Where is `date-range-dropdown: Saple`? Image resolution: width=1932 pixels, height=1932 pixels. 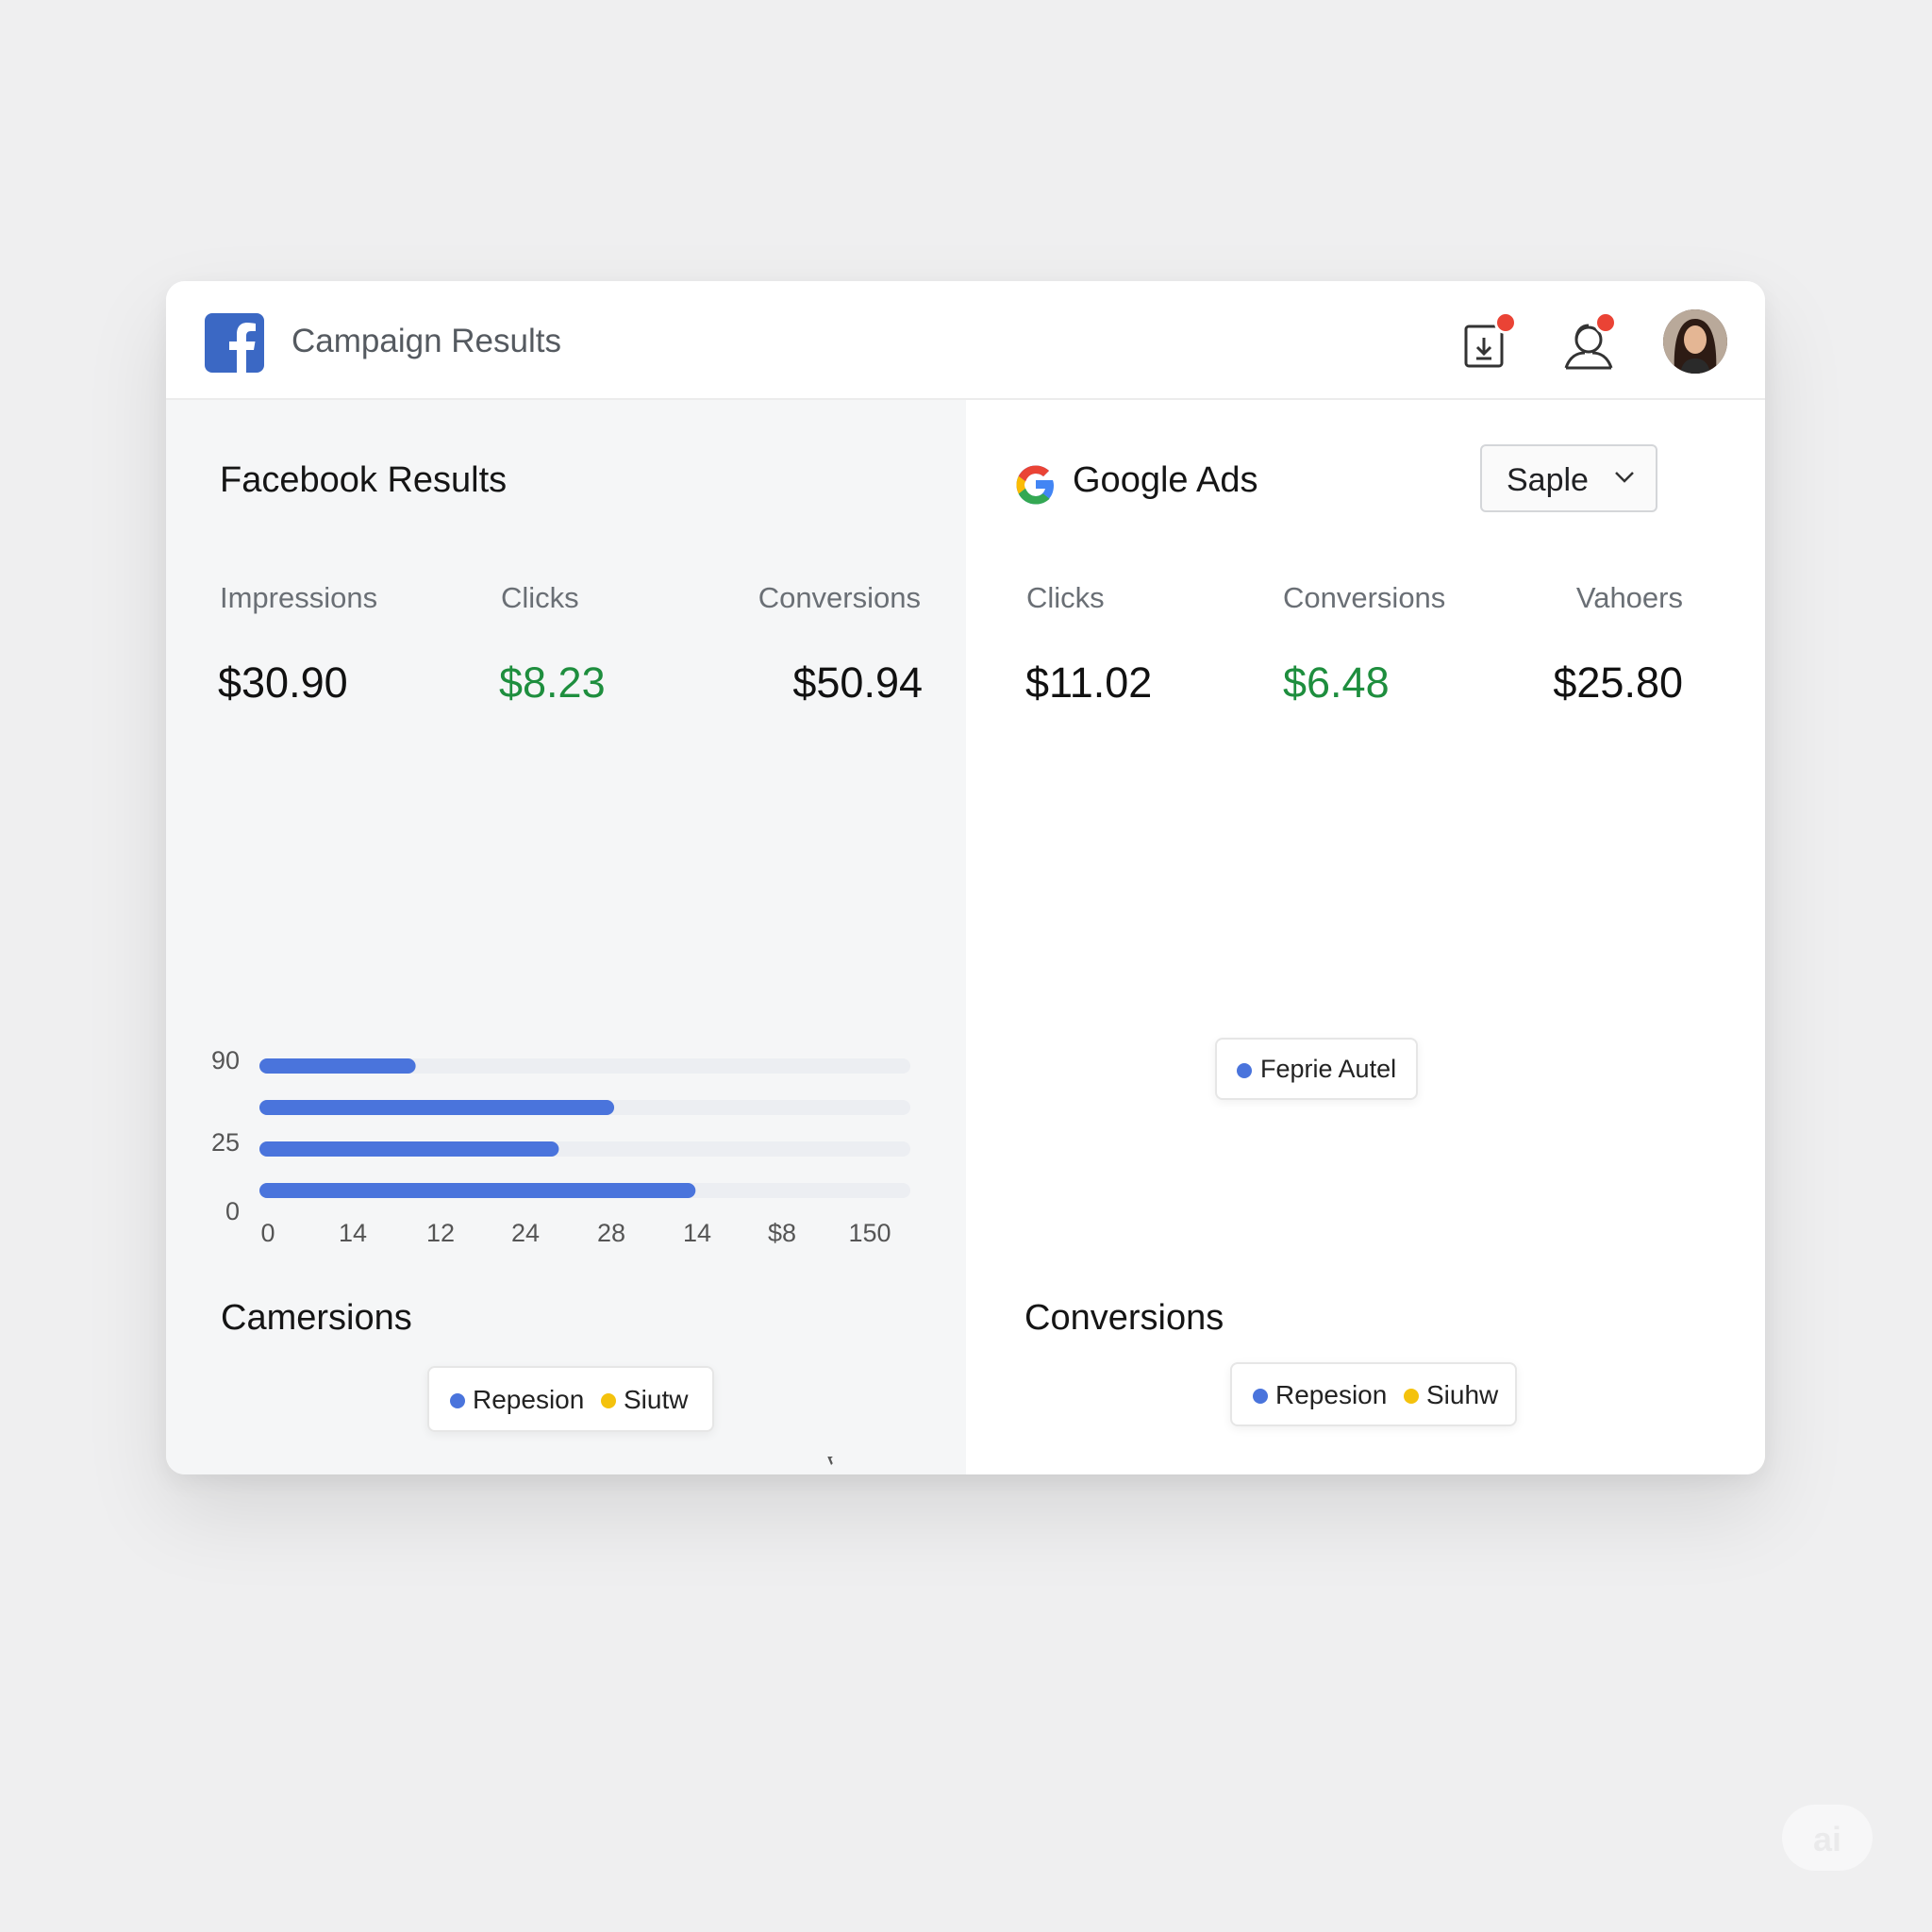 date-range-dropdown: Saple is located at coordinates (1569, 478).